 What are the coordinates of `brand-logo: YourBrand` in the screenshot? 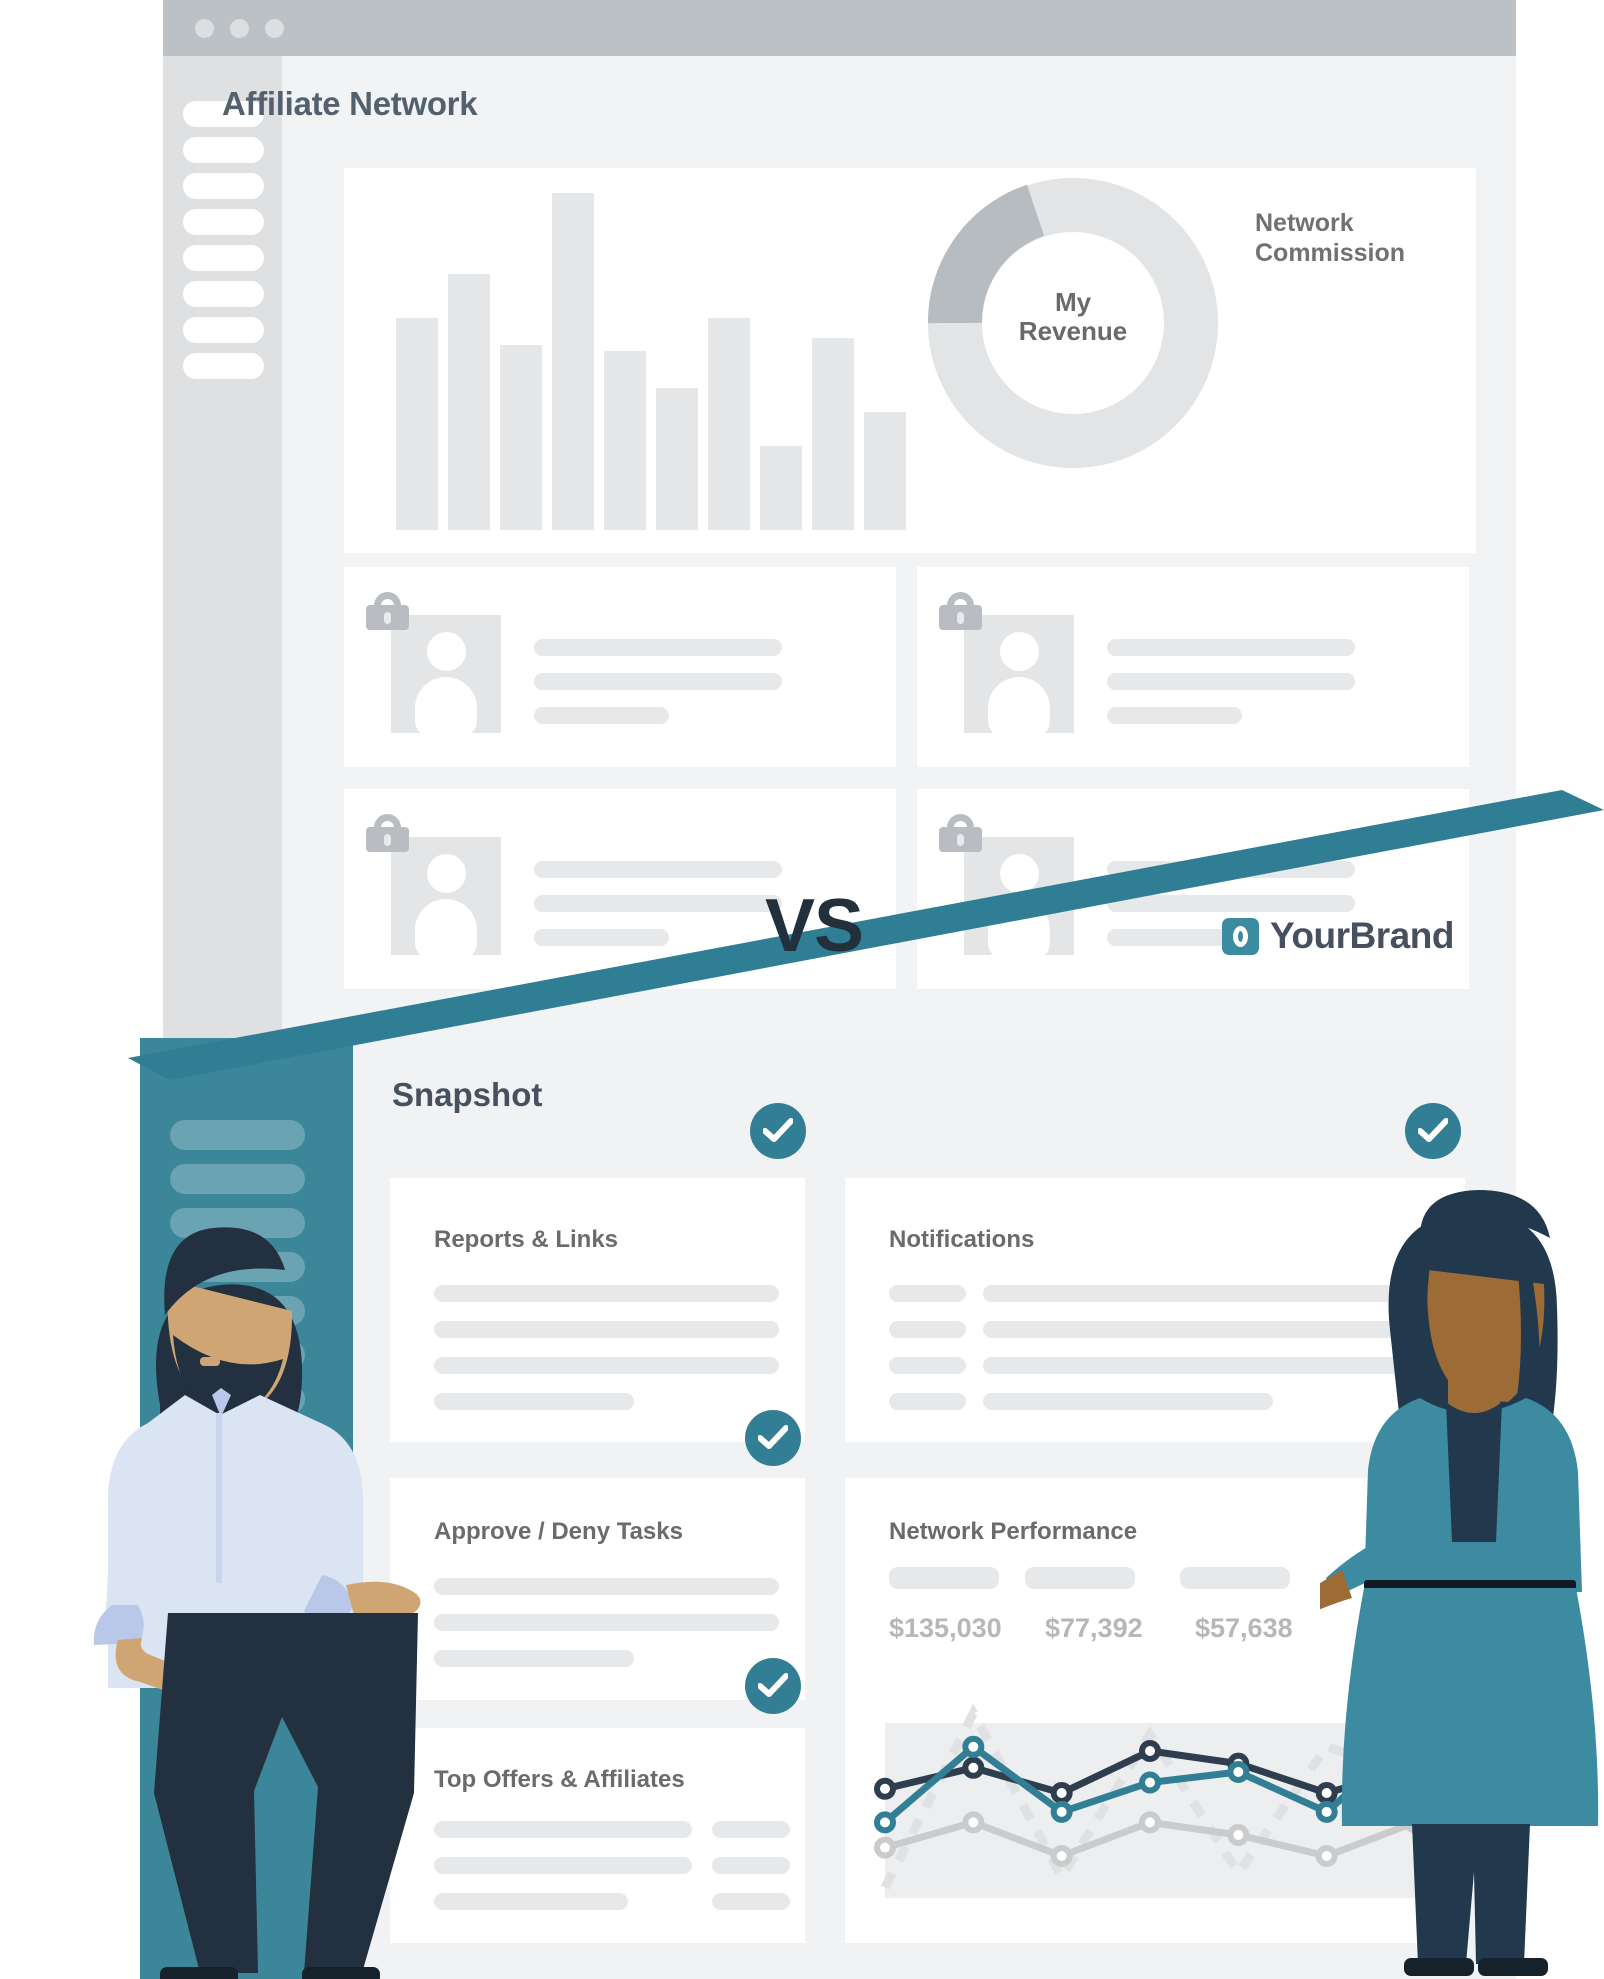 It's located at (1338, 936).